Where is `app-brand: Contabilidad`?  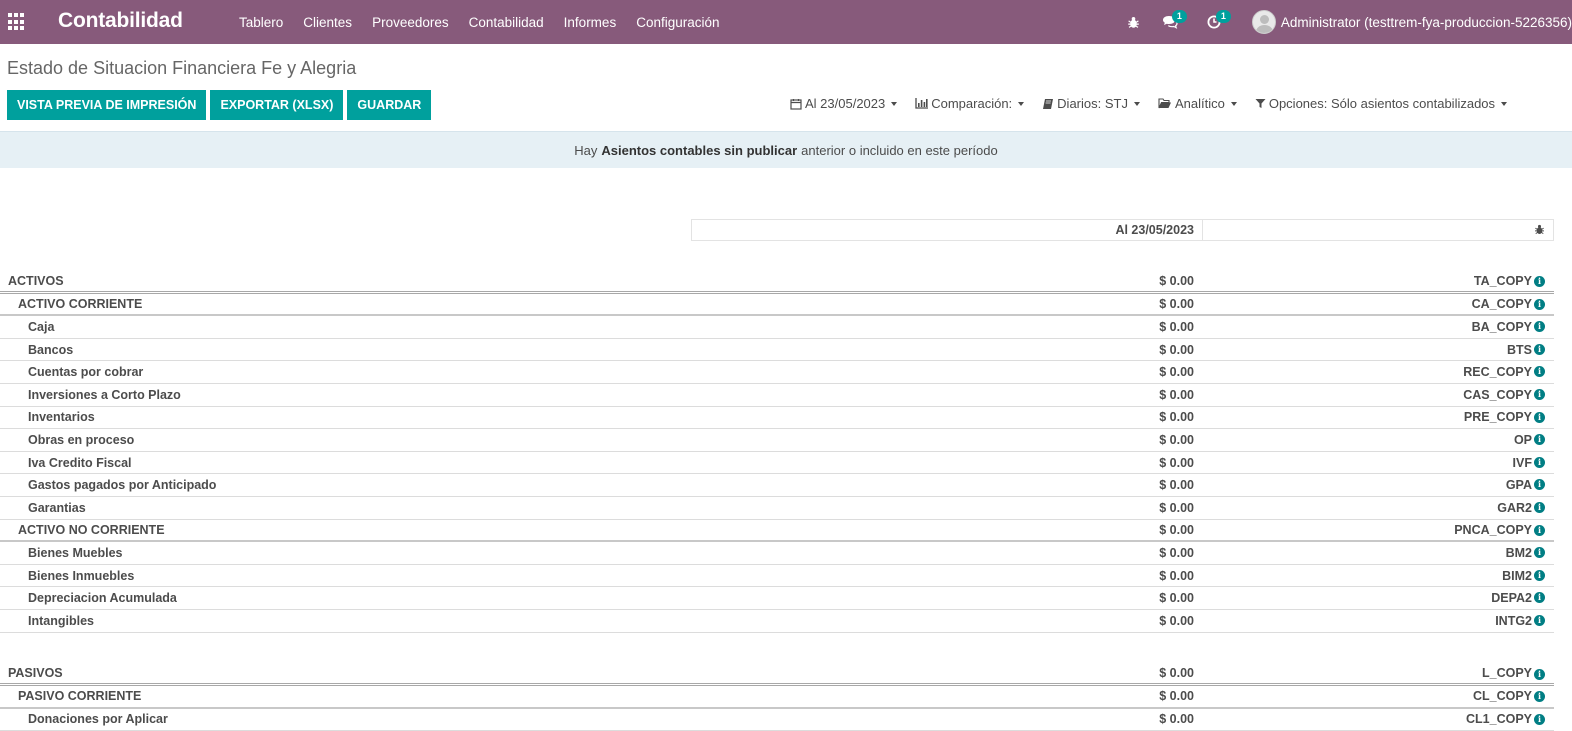 app-brand: Contabilidad is located at coordinates (120, 21).